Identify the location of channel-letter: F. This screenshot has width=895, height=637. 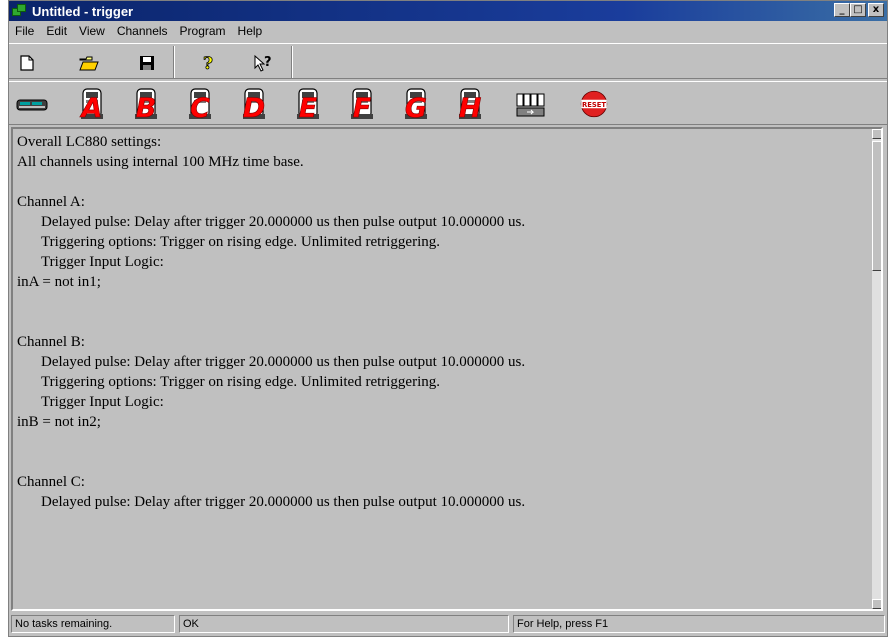
(362, 107).